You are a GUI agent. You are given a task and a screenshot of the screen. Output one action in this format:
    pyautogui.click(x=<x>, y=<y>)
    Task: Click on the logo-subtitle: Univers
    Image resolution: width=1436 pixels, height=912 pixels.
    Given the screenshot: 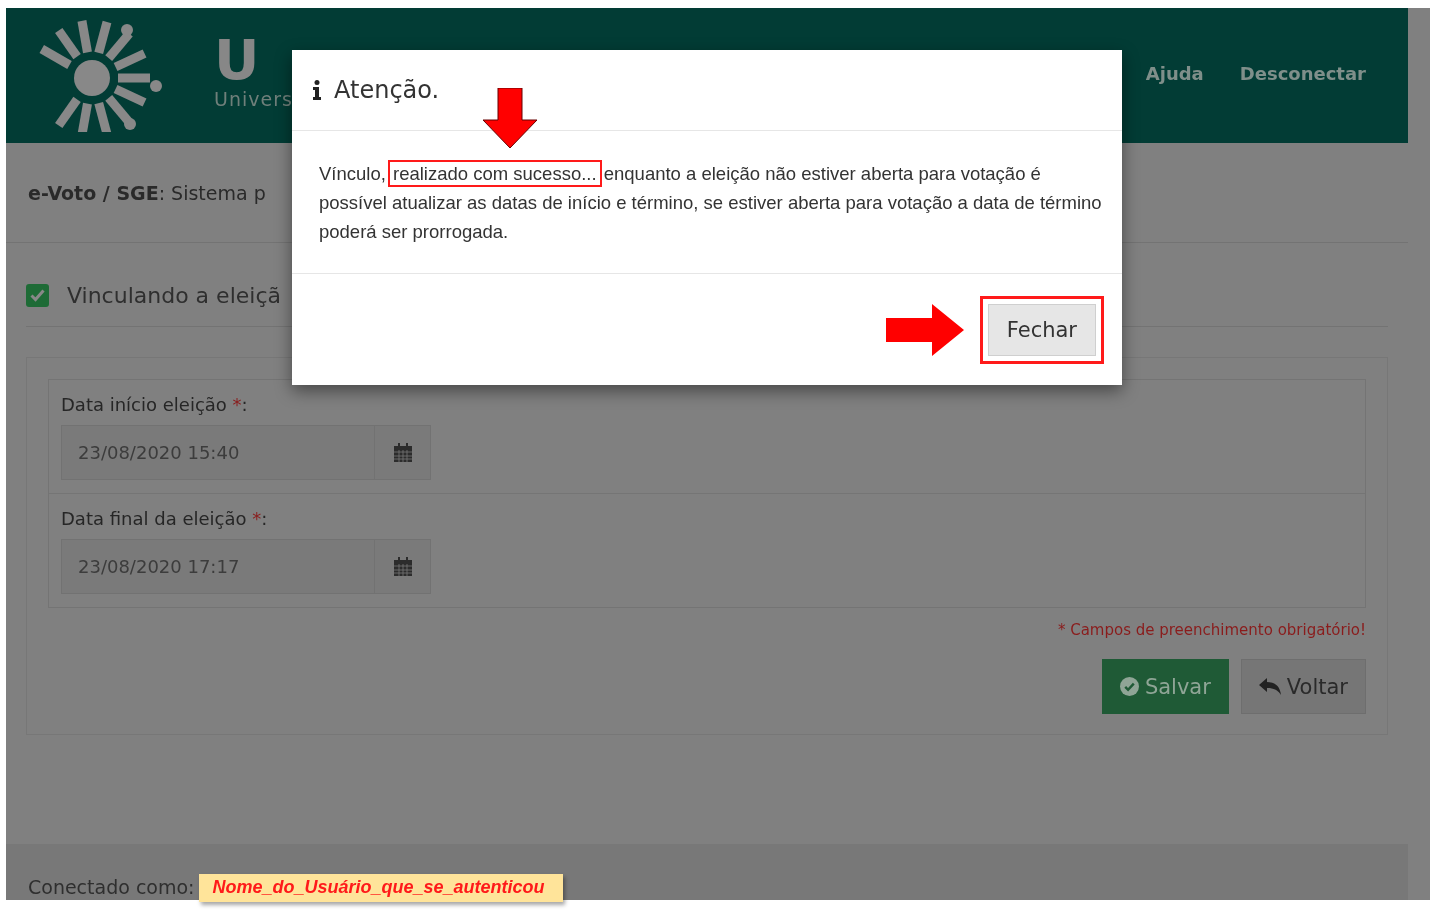 What is the action you would take?
    pyautogui.click(x=253, y=98)
    